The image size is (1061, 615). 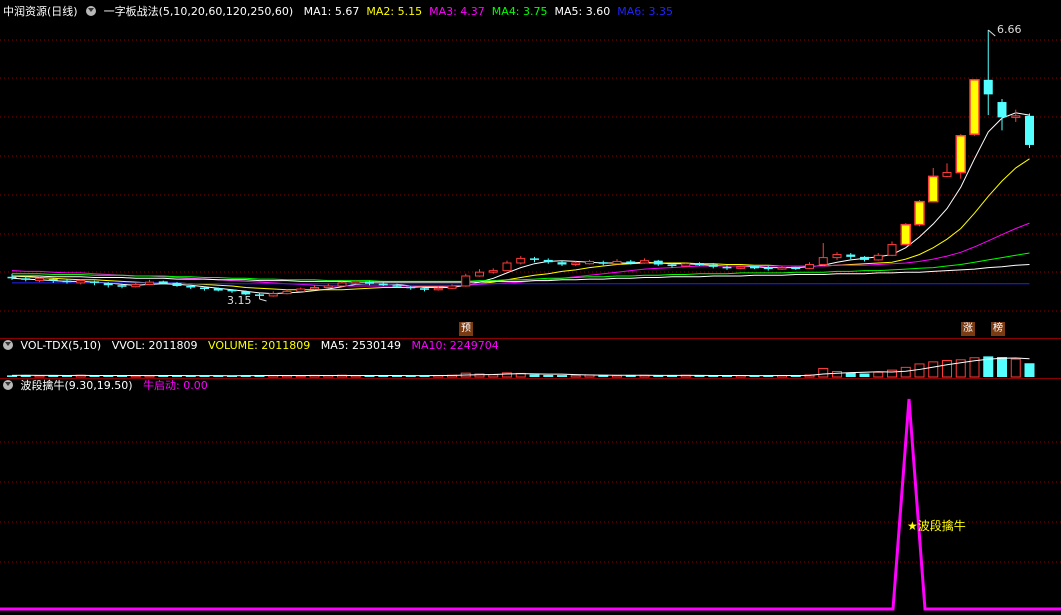 What do you see at coordinates (175, 385) in the screenshot?
I see `indicator-value: 牛启动: 0.00` at bounding box center [175, 385].